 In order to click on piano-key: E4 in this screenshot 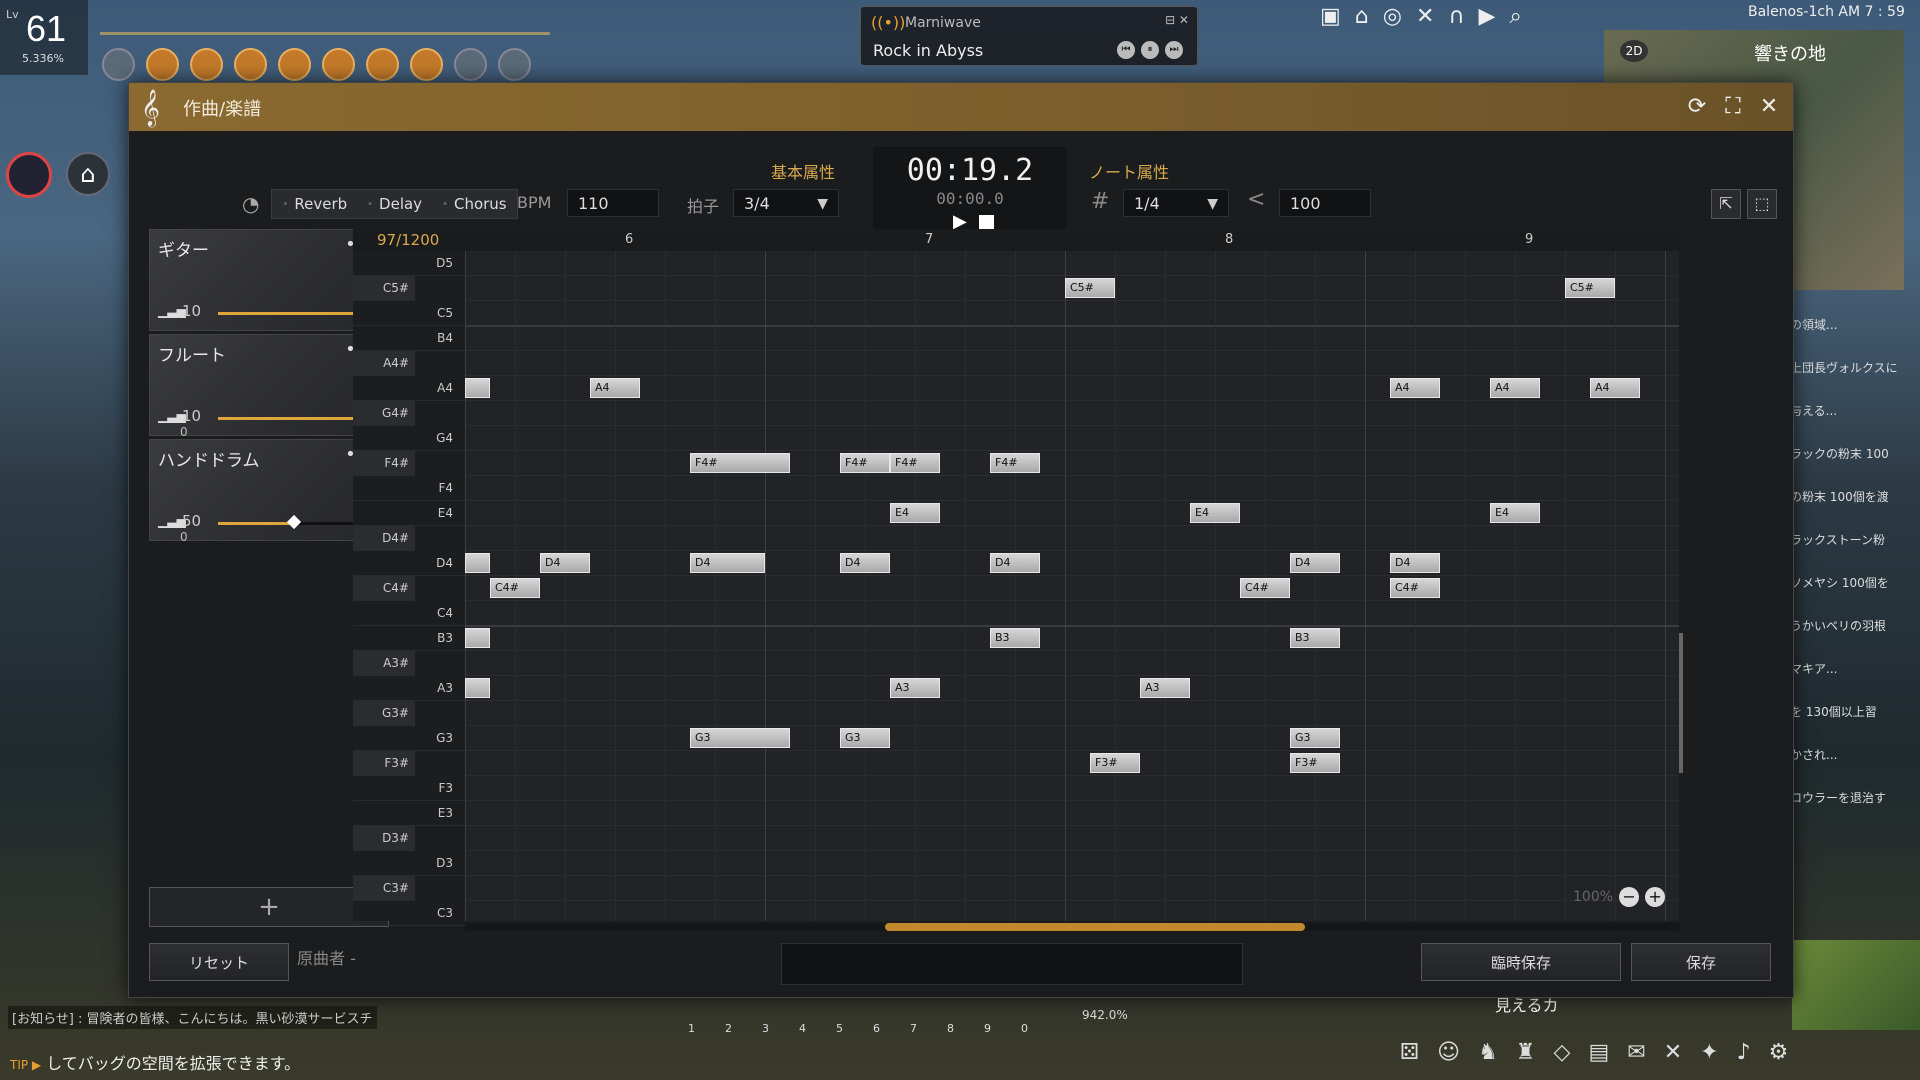, I will do `click(409, 513)`.